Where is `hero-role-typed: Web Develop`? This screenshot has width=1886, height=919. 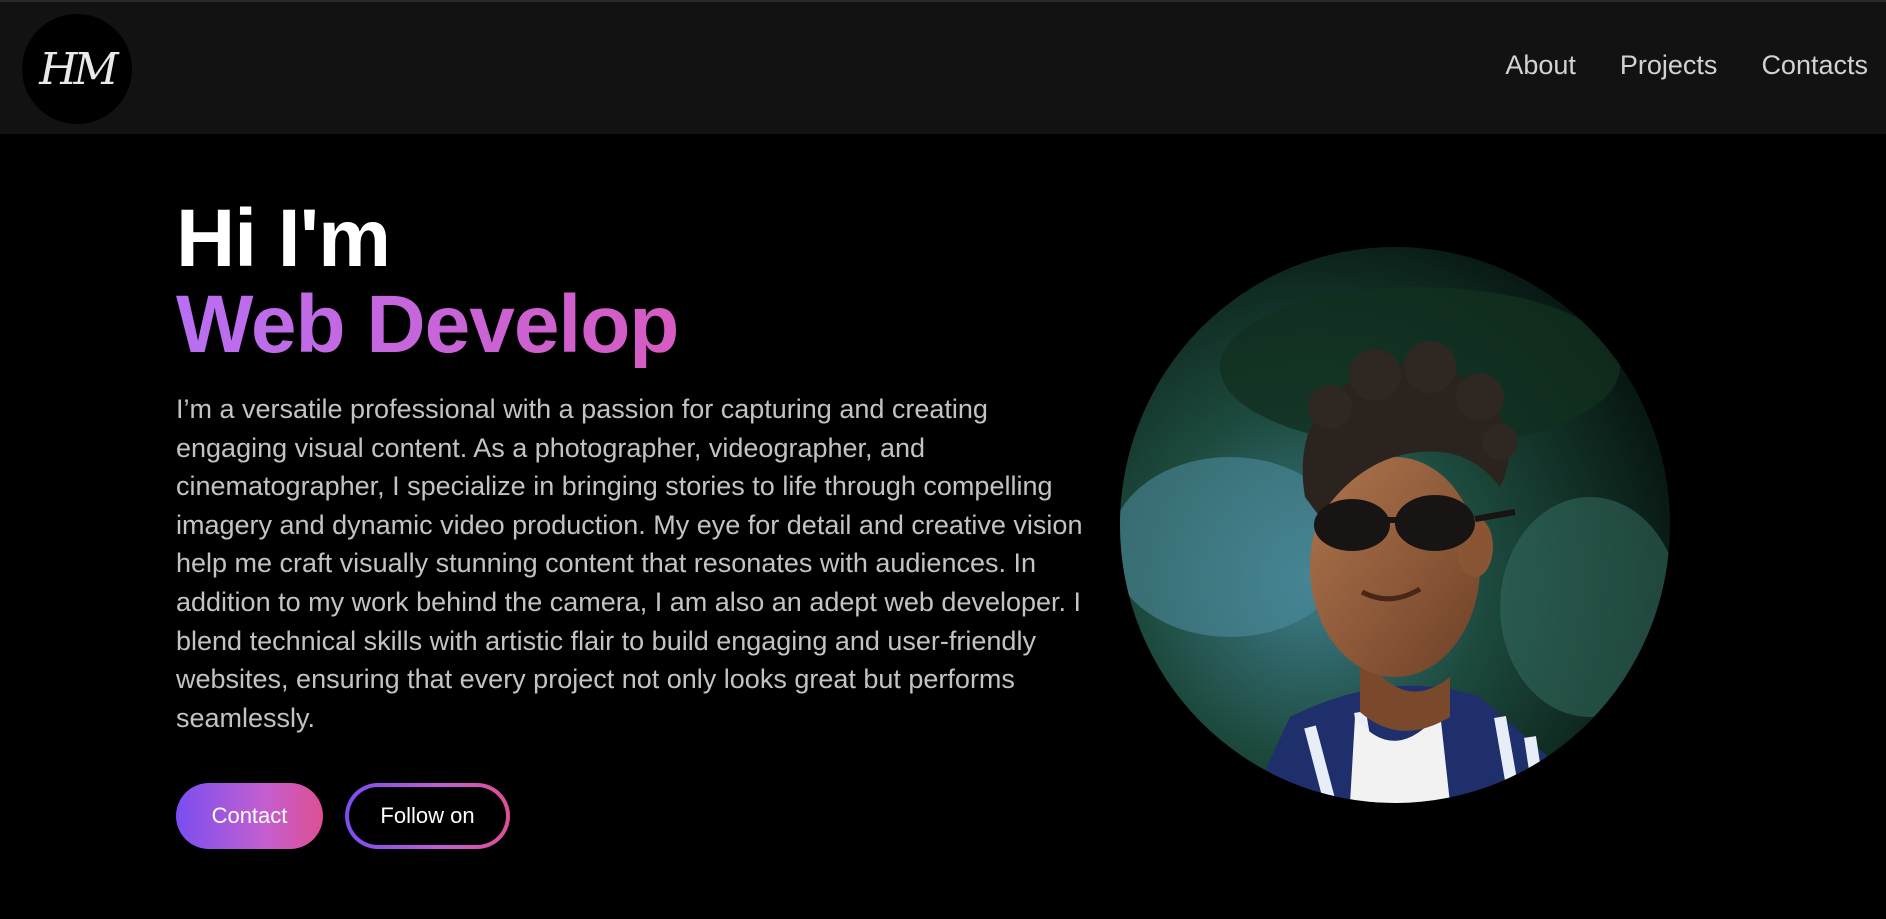 hero-role-typed: Web Develop is located at coordinates (631, 325).